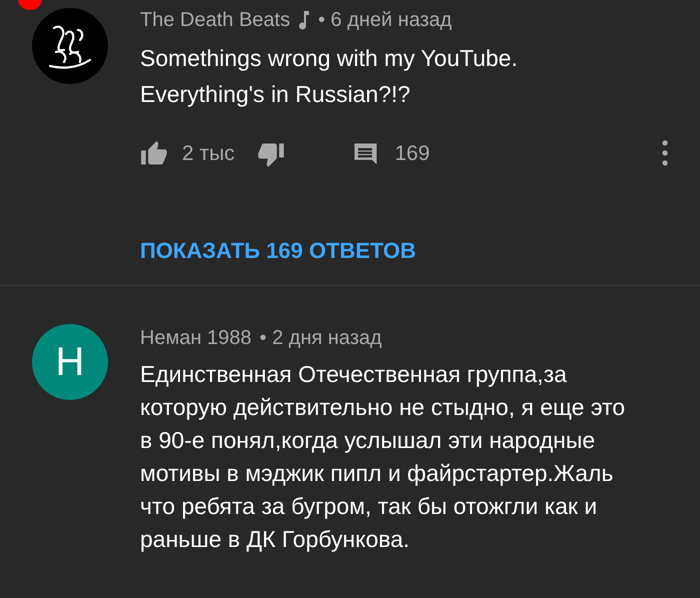 This screenshot has width=700, height=598. Describe the element at coordinates (665, 153) in the screenshot. I see `more-options-icon` at that location.